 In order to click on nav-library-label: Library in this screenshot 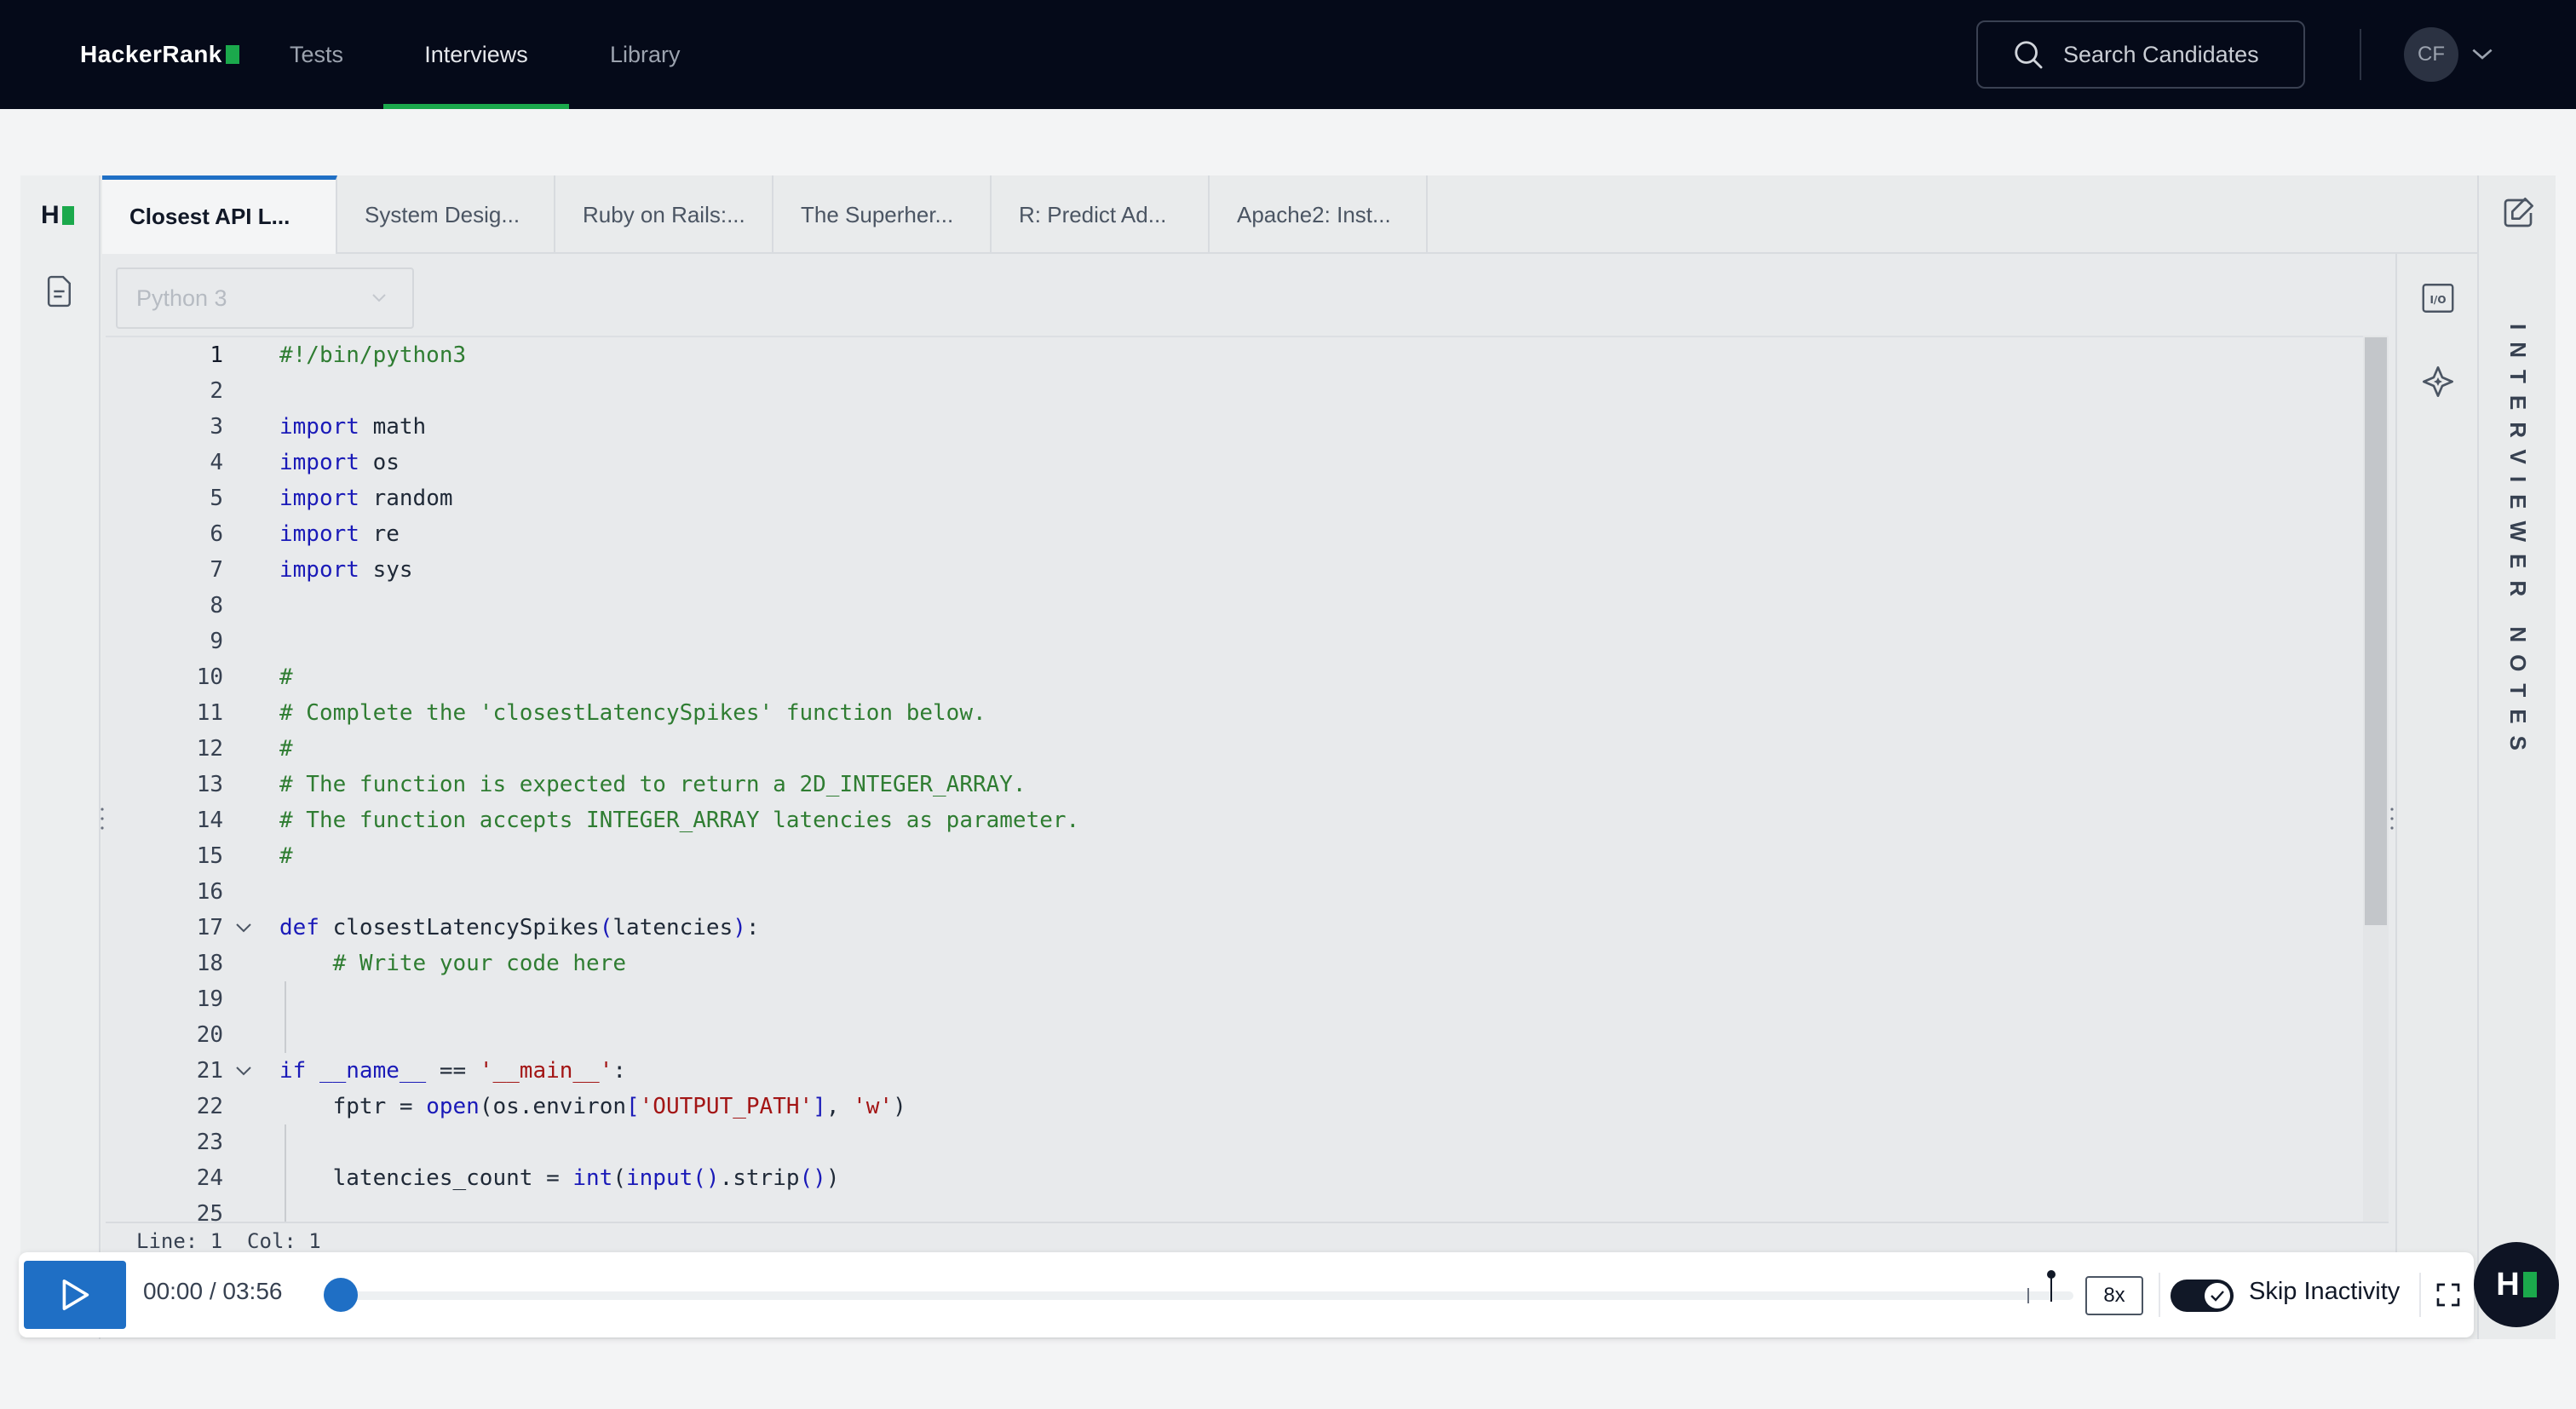, I will do `click(646, 54)`.